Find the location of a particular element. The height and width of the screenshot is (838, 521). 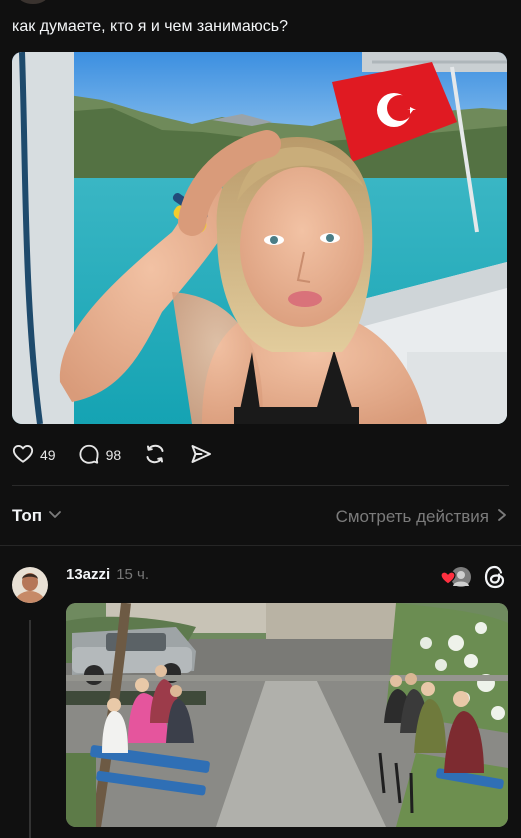

repost-button is located at coordinates (155, 455).